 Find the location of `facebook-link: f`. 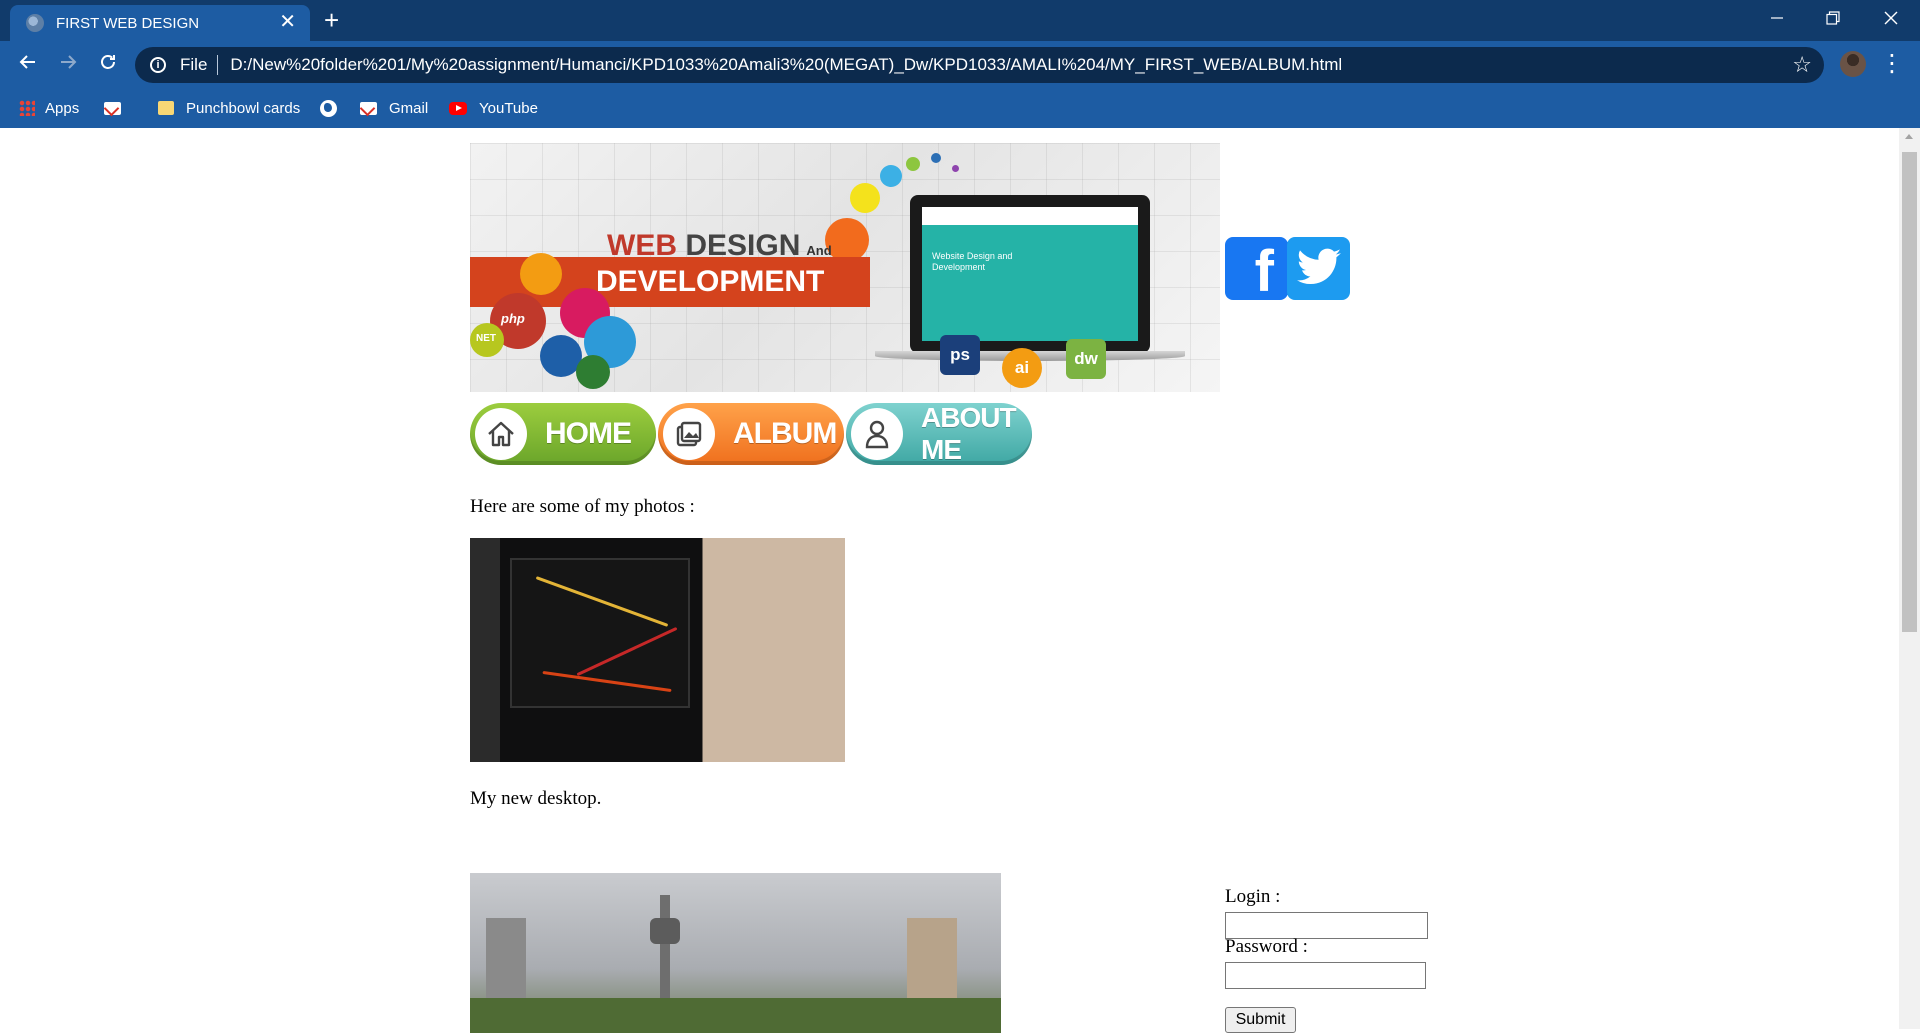

facebook-link: f is located at coordinates (1256, 270).